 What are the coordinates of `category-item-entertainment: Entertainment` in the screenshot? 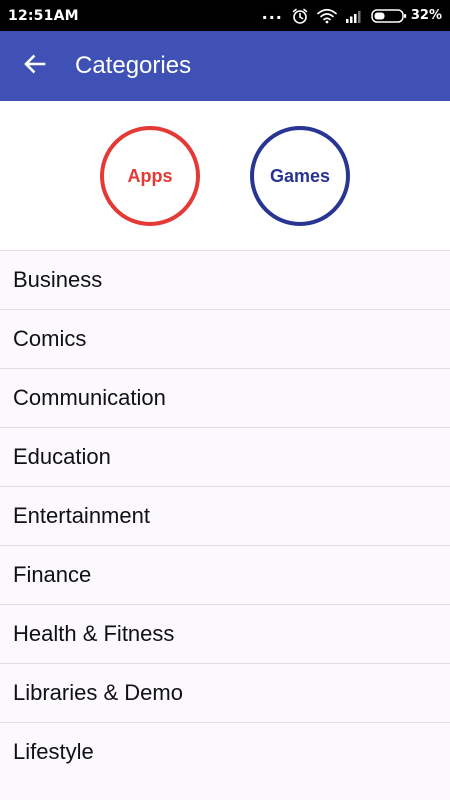 It's located at (225, 516).